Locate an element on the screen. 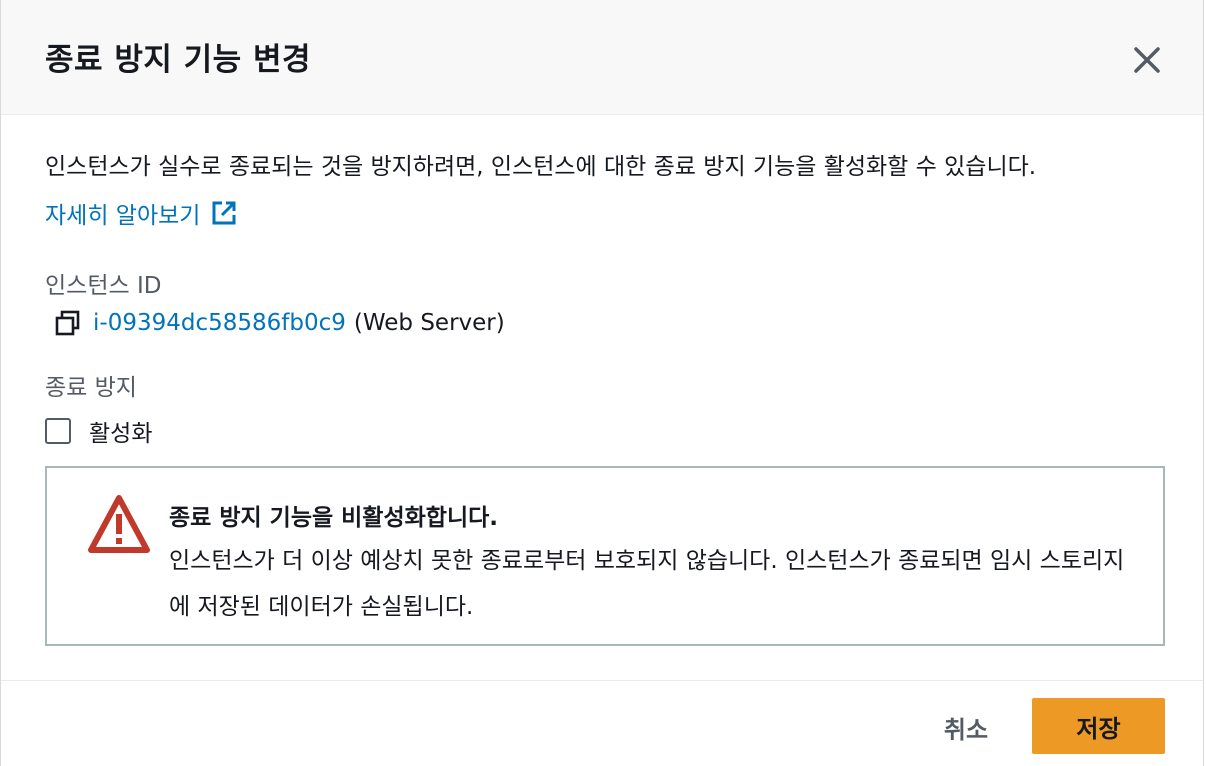 This screenshot has height=766, width=1206. enable-checkbox-row: 활성화 is located at coordinates (98, 431).